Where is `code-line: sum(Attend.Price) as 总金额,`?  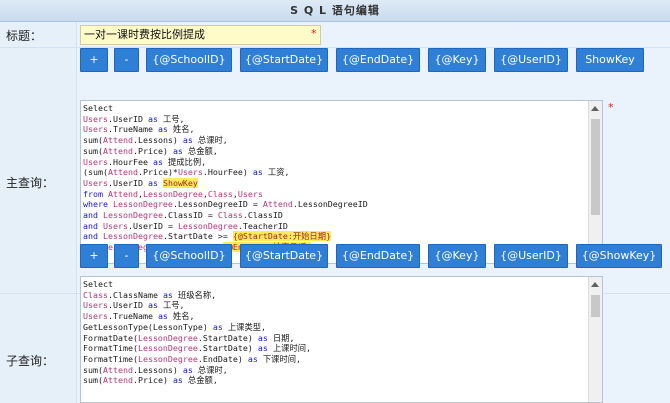
code-line: sum(Attend.Price) as 总金额, is located at coordinates (225, 151).